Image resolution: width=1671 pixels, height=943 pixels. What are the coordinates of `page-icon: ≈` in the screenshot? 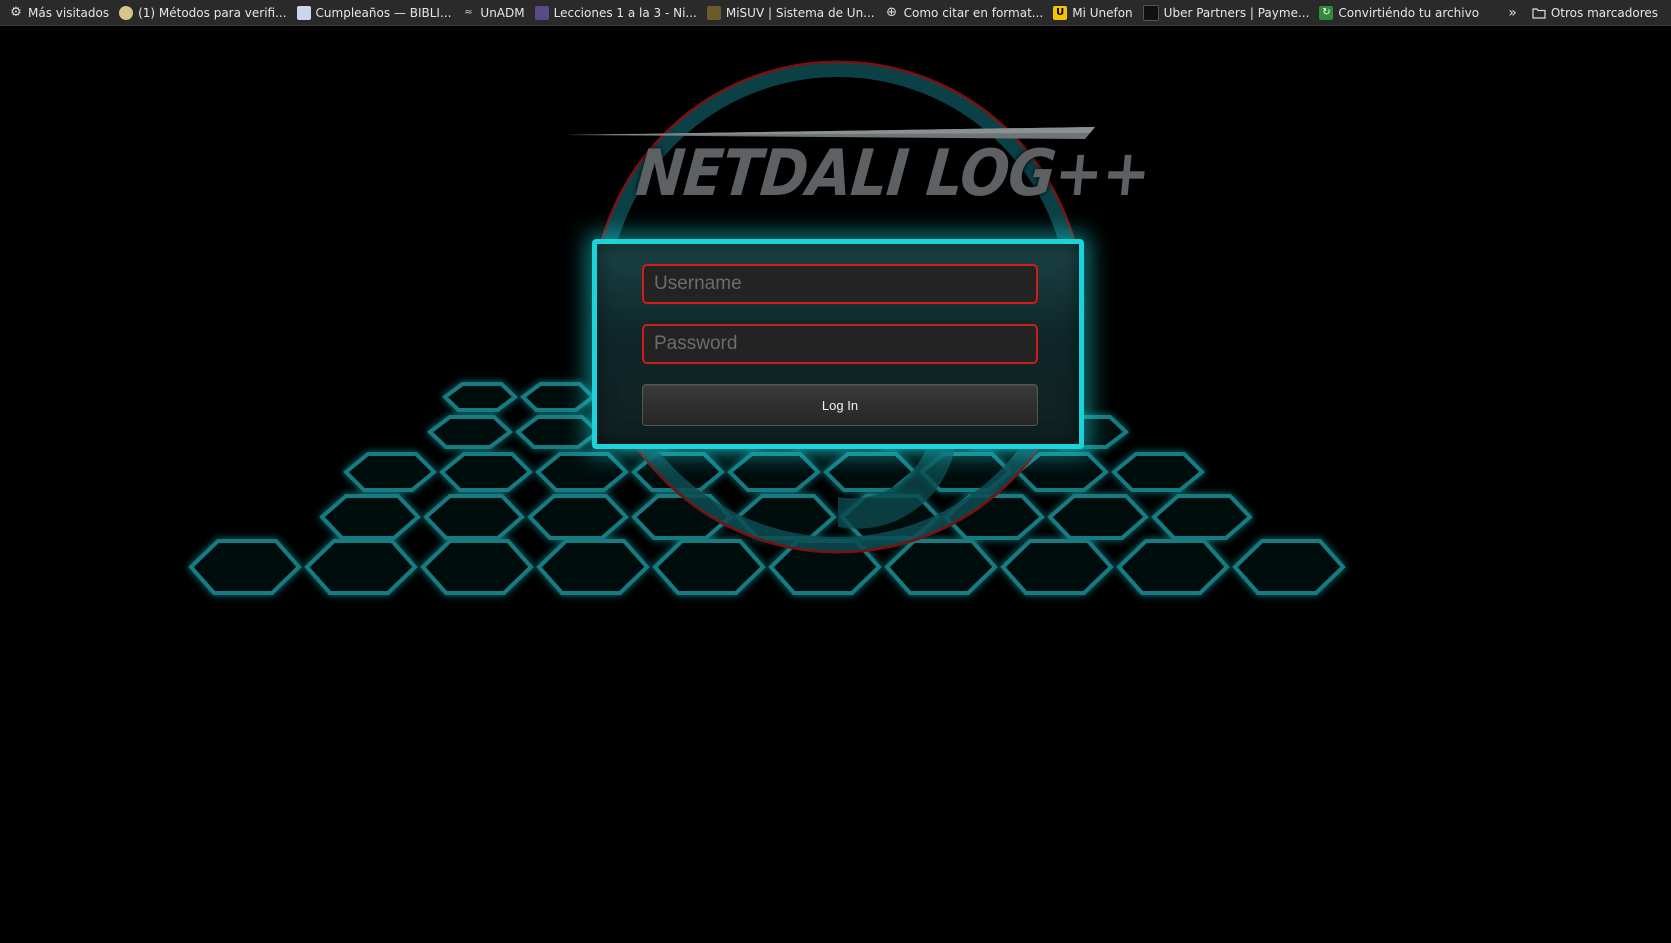 It's located at (468, 12).